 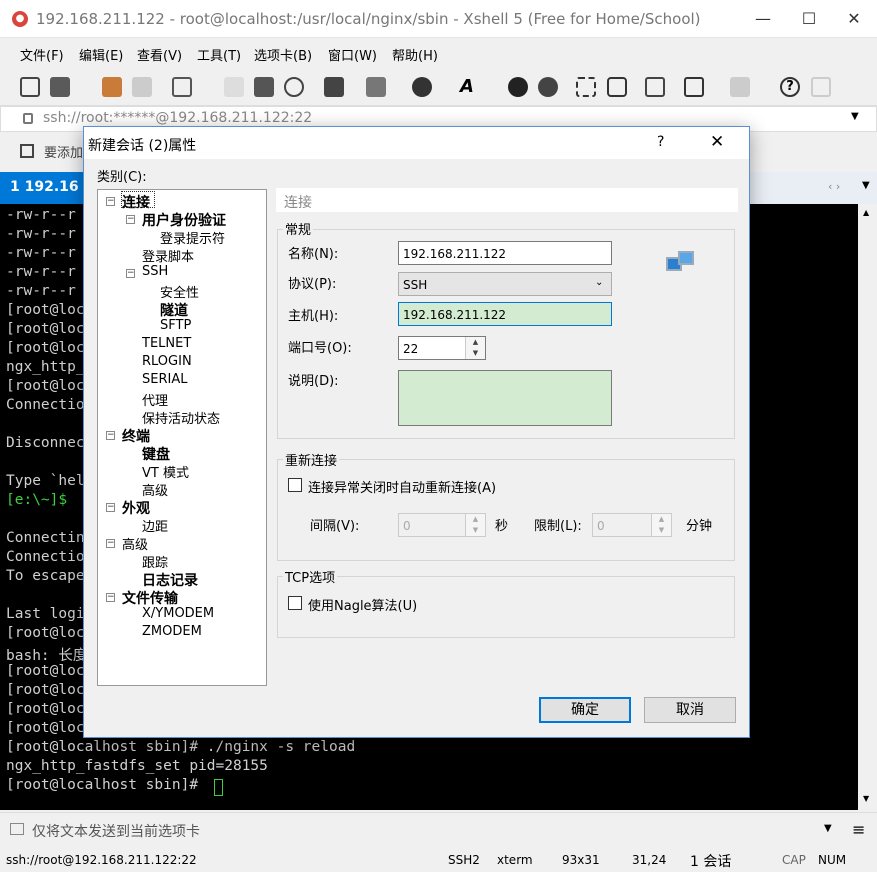 I want to click on menu-file: 文件(F), so click(x=42, y=54).